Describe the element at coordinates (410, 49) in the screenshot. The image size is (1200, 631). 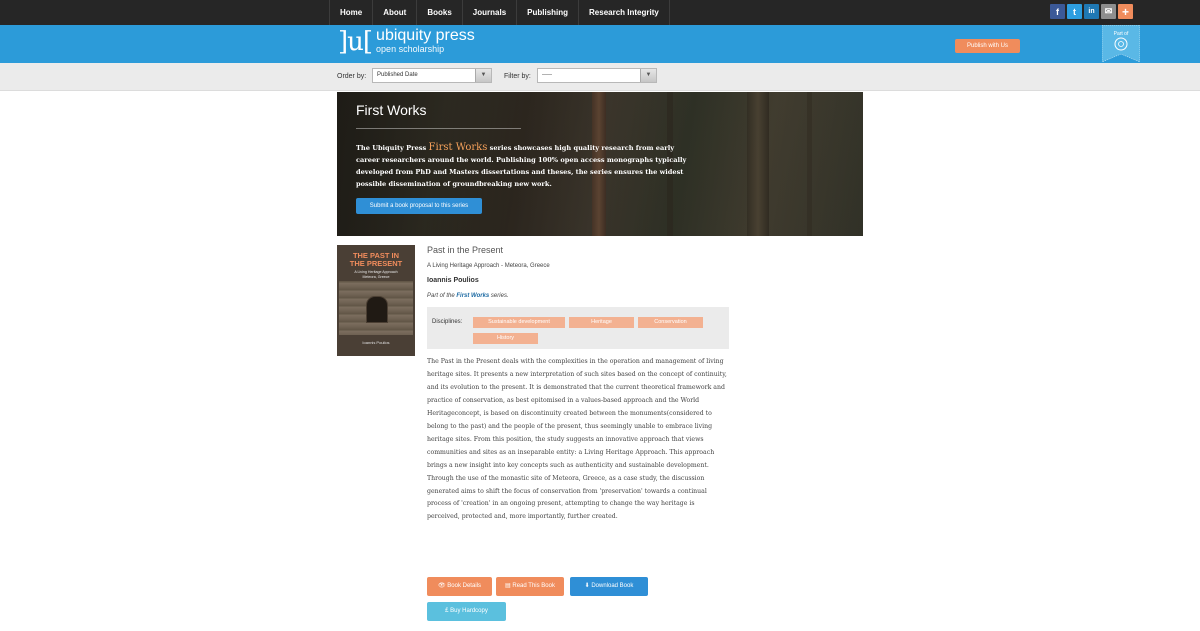
I see `logo-tagline: open scholarship` at that location.